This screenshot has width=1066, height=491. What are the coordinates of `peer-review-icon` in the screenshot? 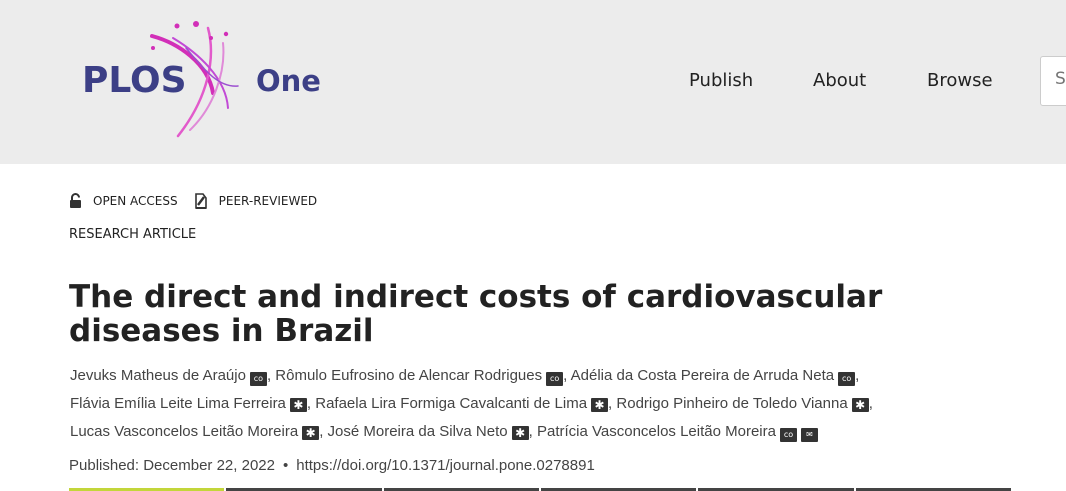 It's located at (200, 201).